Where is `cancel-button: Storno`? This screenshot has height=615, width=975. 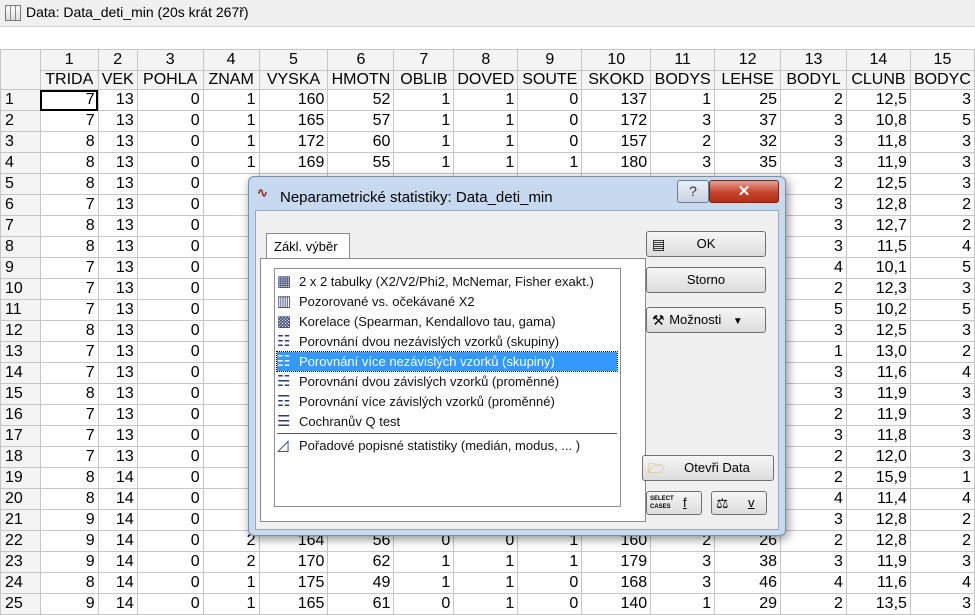
cancel-button: Storno is located at coordinates (706, 280).